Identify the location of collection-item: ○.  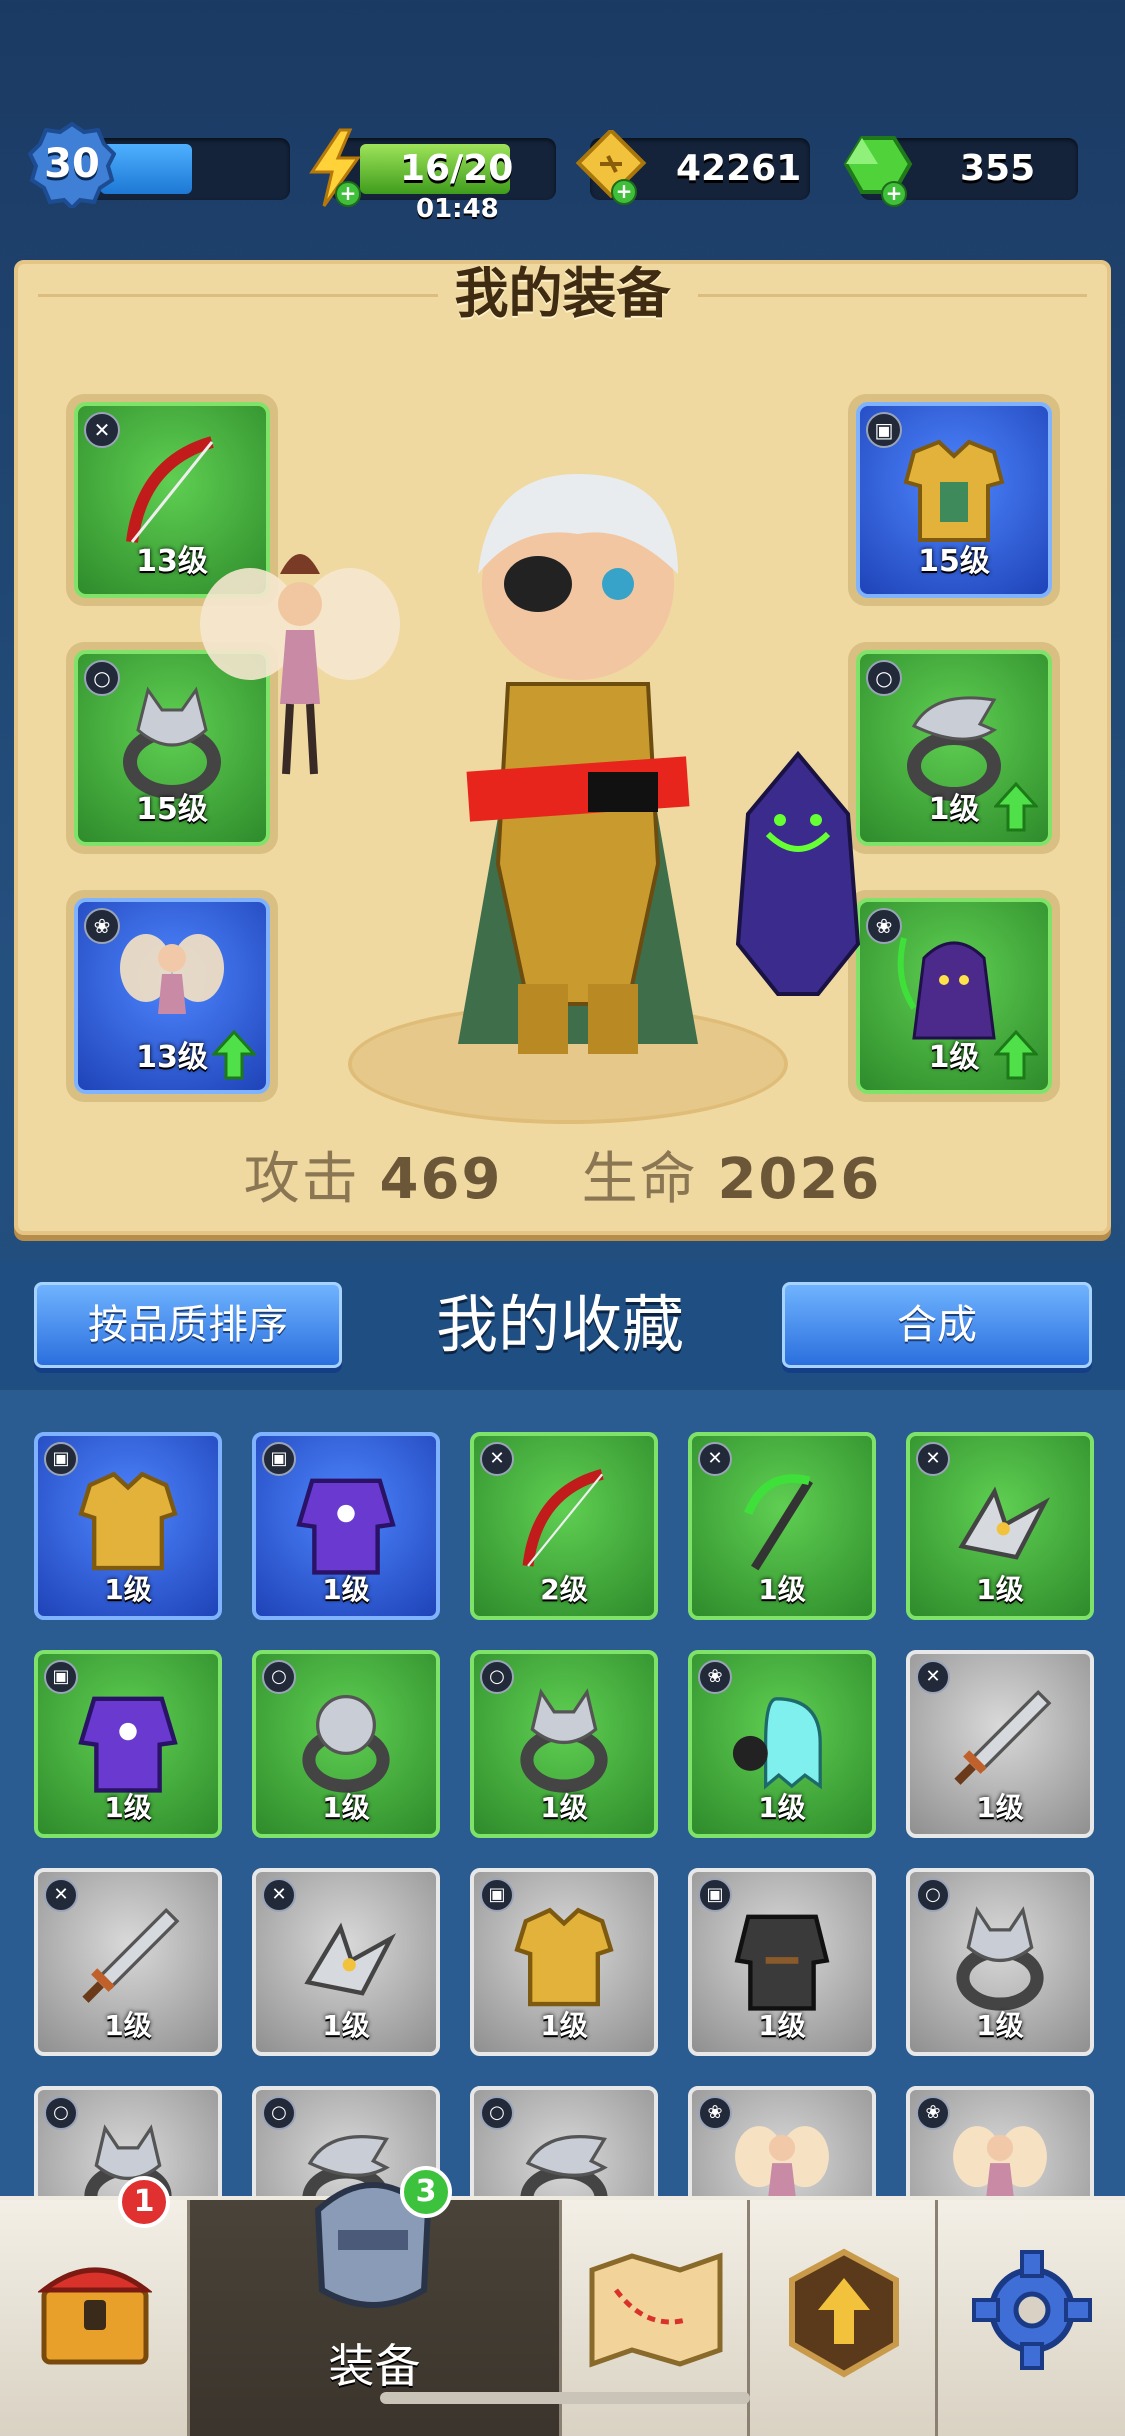
(564, 2143).